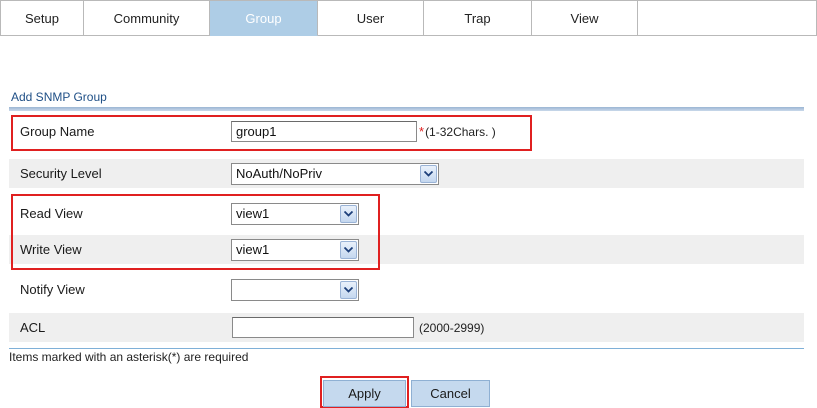 The height and width of the screenshot is (408, 817). Describe the element at coordinates (585, 18) in the screenshot. I see `tab-view: View` at that location.